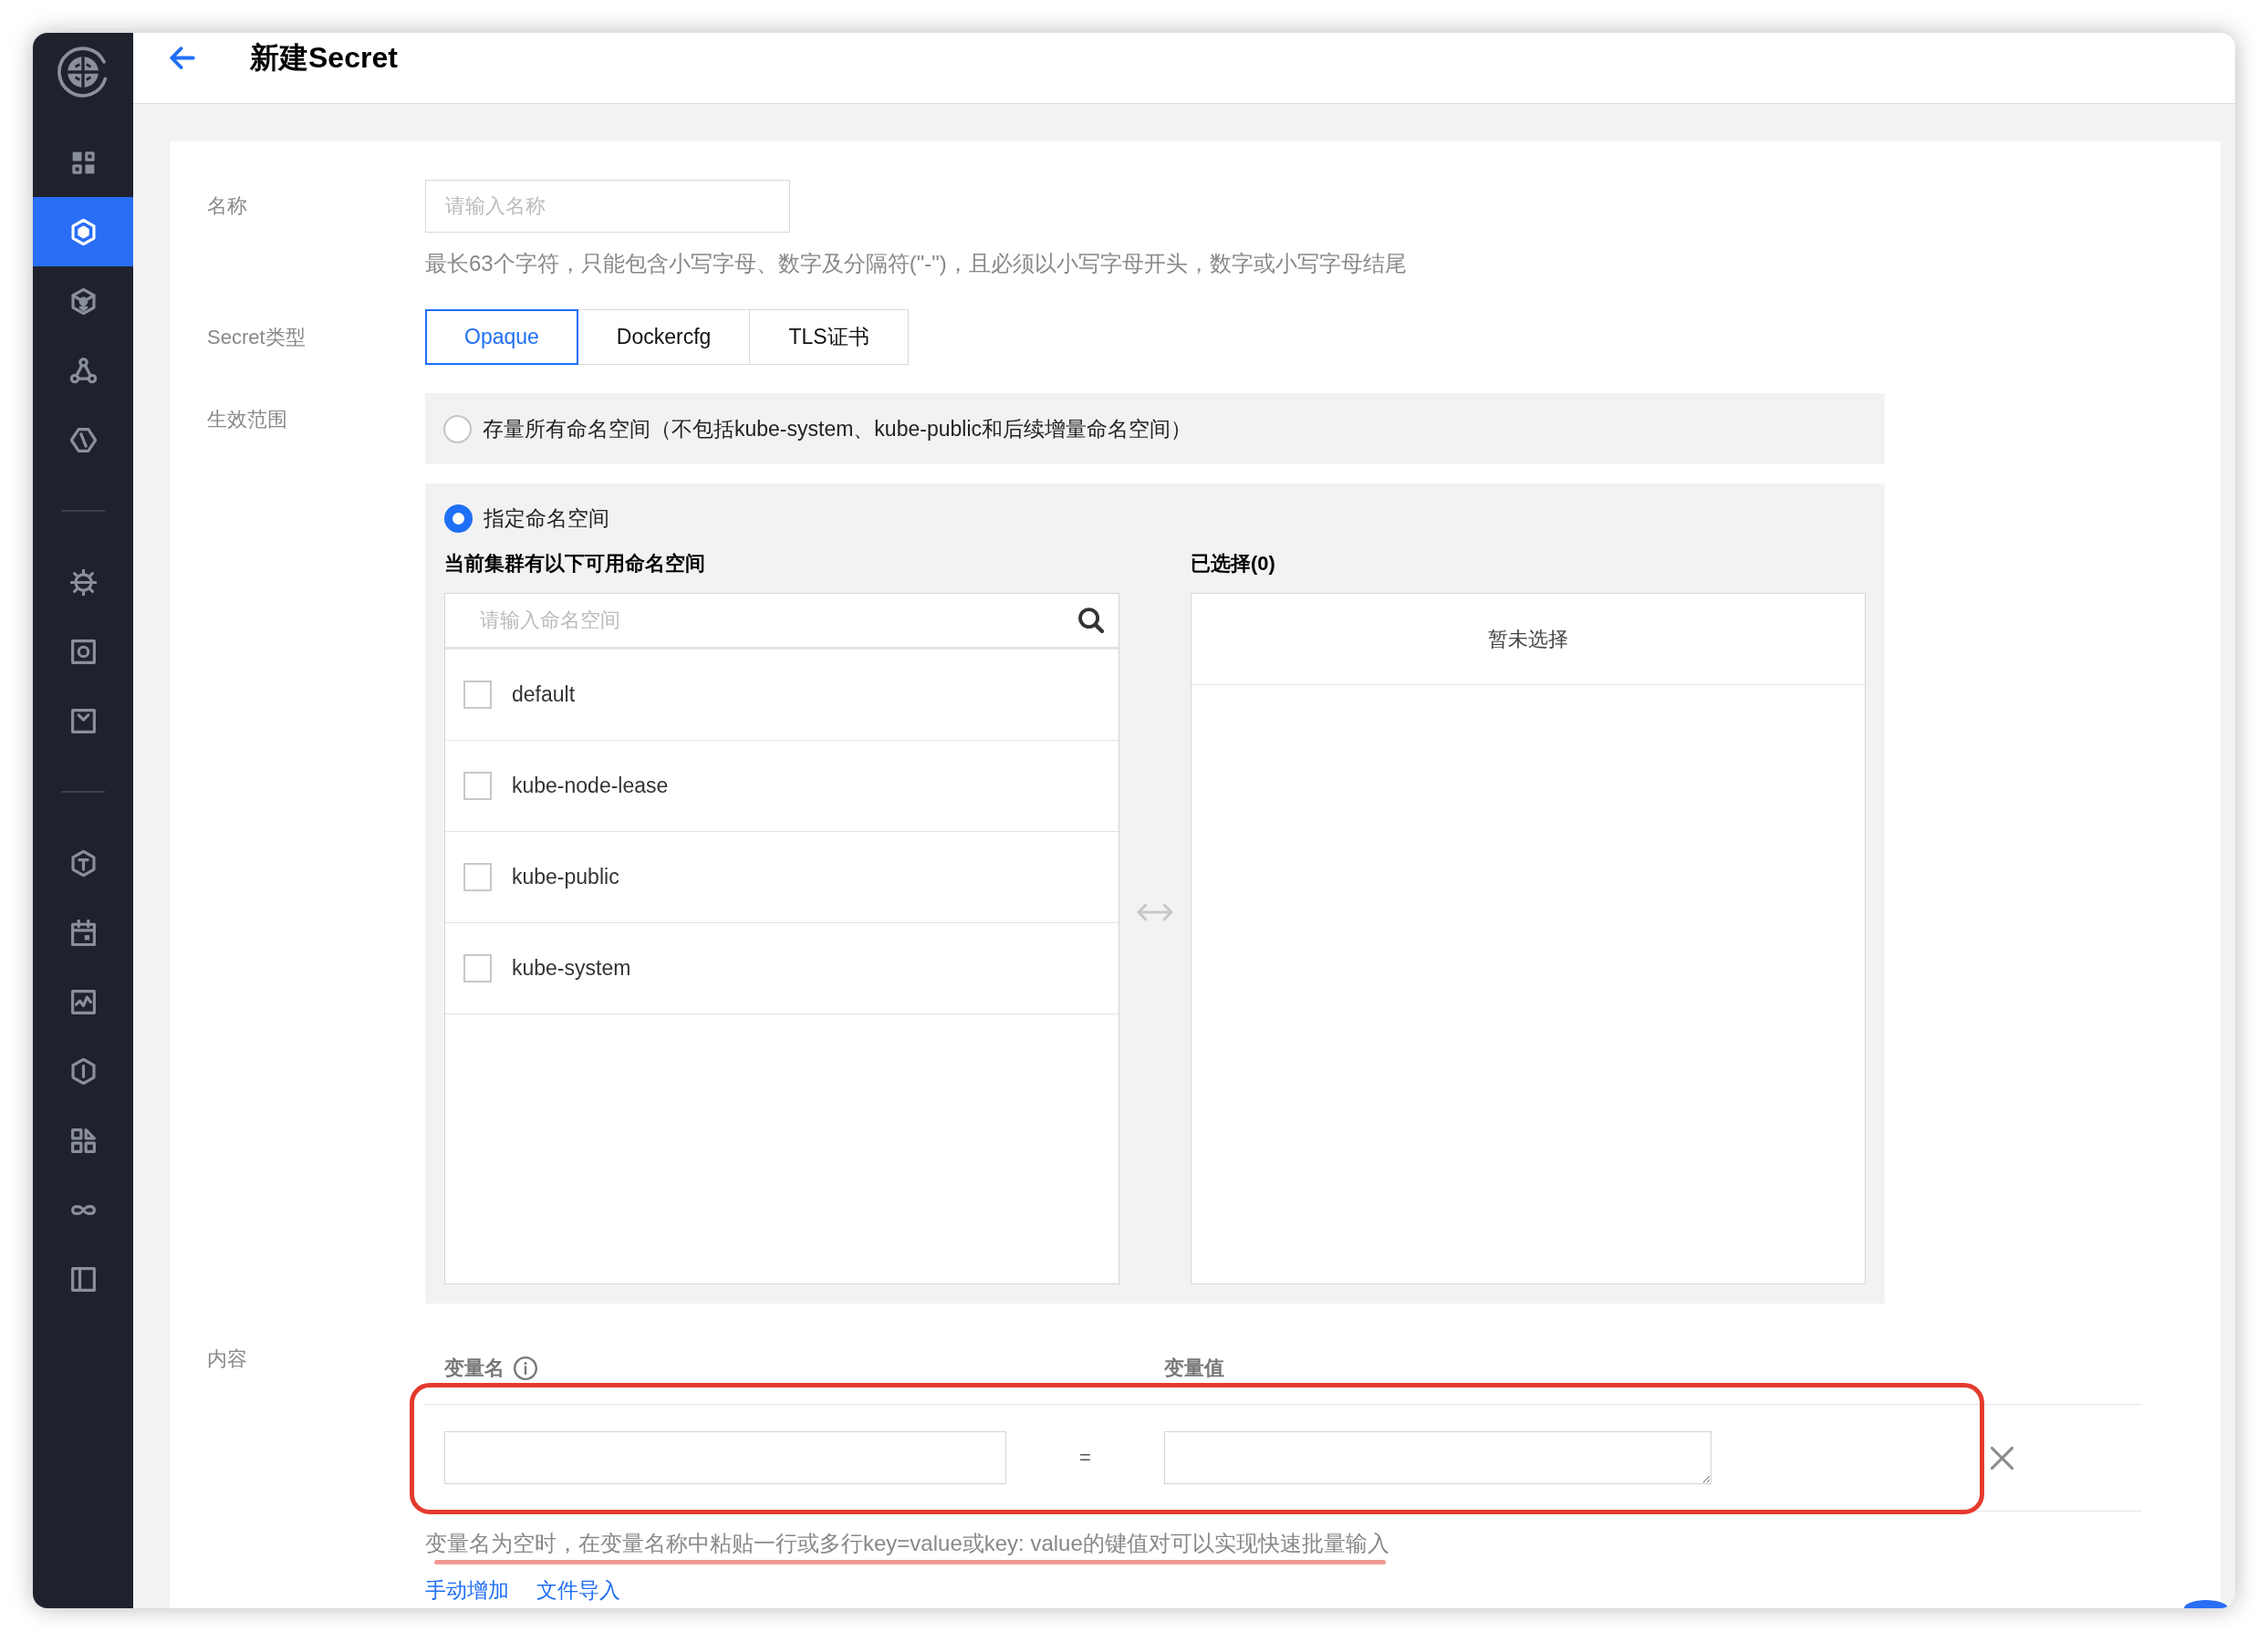 The height and width of the screenshot is (1642, 2268). I want to click on close-icon, so click(2002, 1458).